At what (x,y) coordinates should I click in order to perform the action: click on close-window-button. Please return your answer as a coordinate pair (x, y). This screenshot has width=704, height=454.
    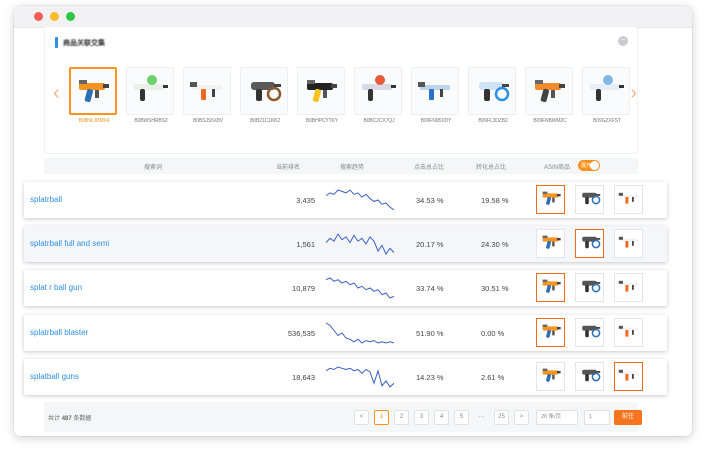
    Looking at the image, I should click on (38, 16).